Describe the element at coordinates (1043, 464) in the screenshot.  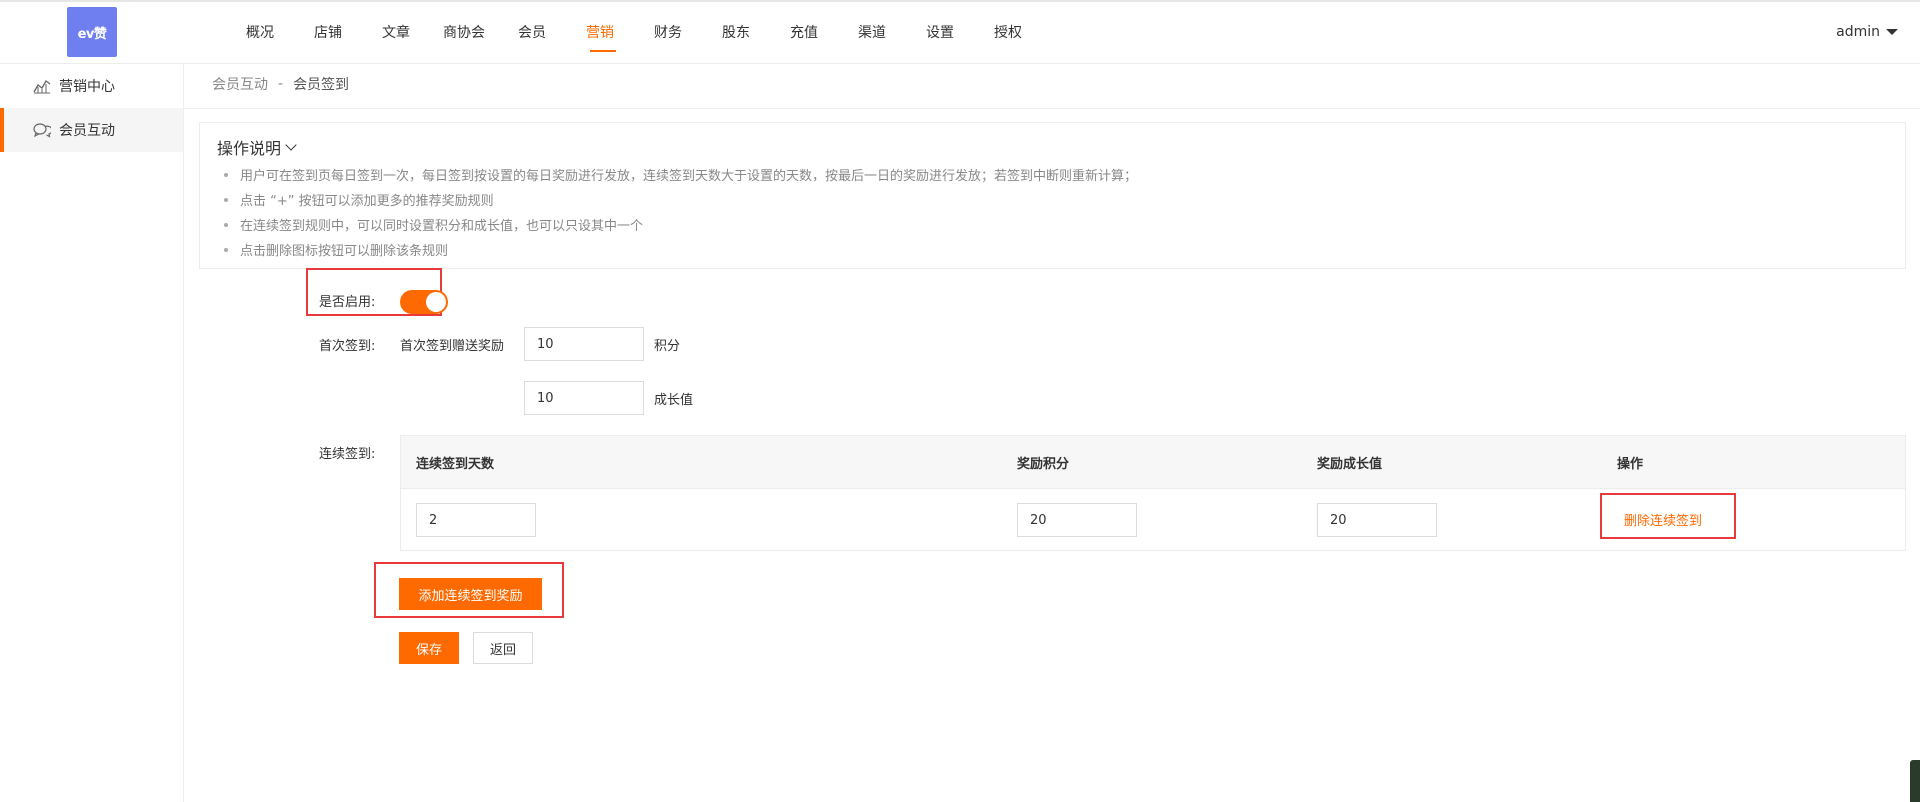
I see `header-points: 奖励积分` at that location.